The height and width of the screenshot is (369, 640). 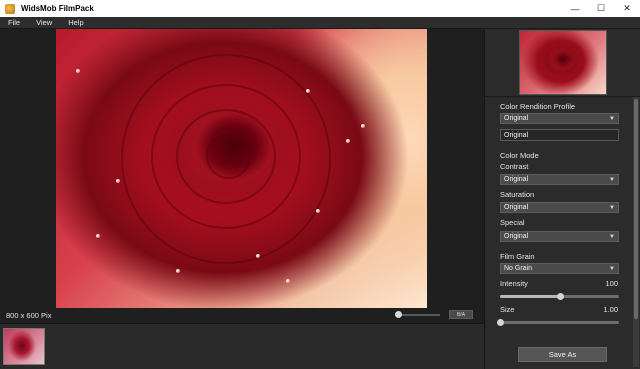 What do you see at coordinates (538, 106) in the screenshot?
I see `color-rendition-label: Color Rendition Profile` at bounding box center [538, 106].